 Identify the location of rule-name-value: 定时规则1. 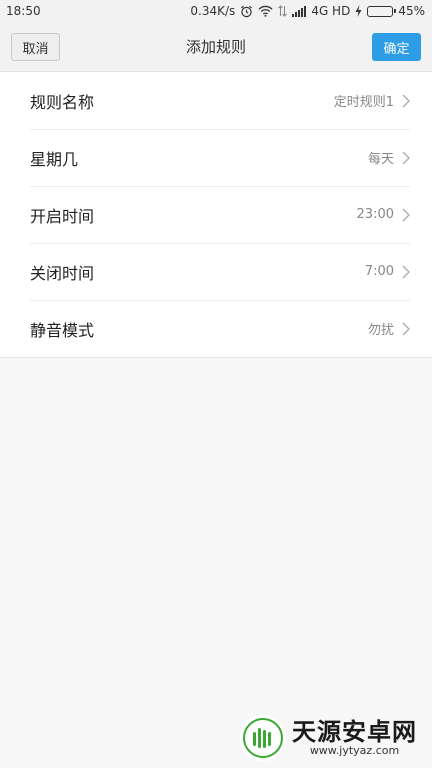
(363, 102).